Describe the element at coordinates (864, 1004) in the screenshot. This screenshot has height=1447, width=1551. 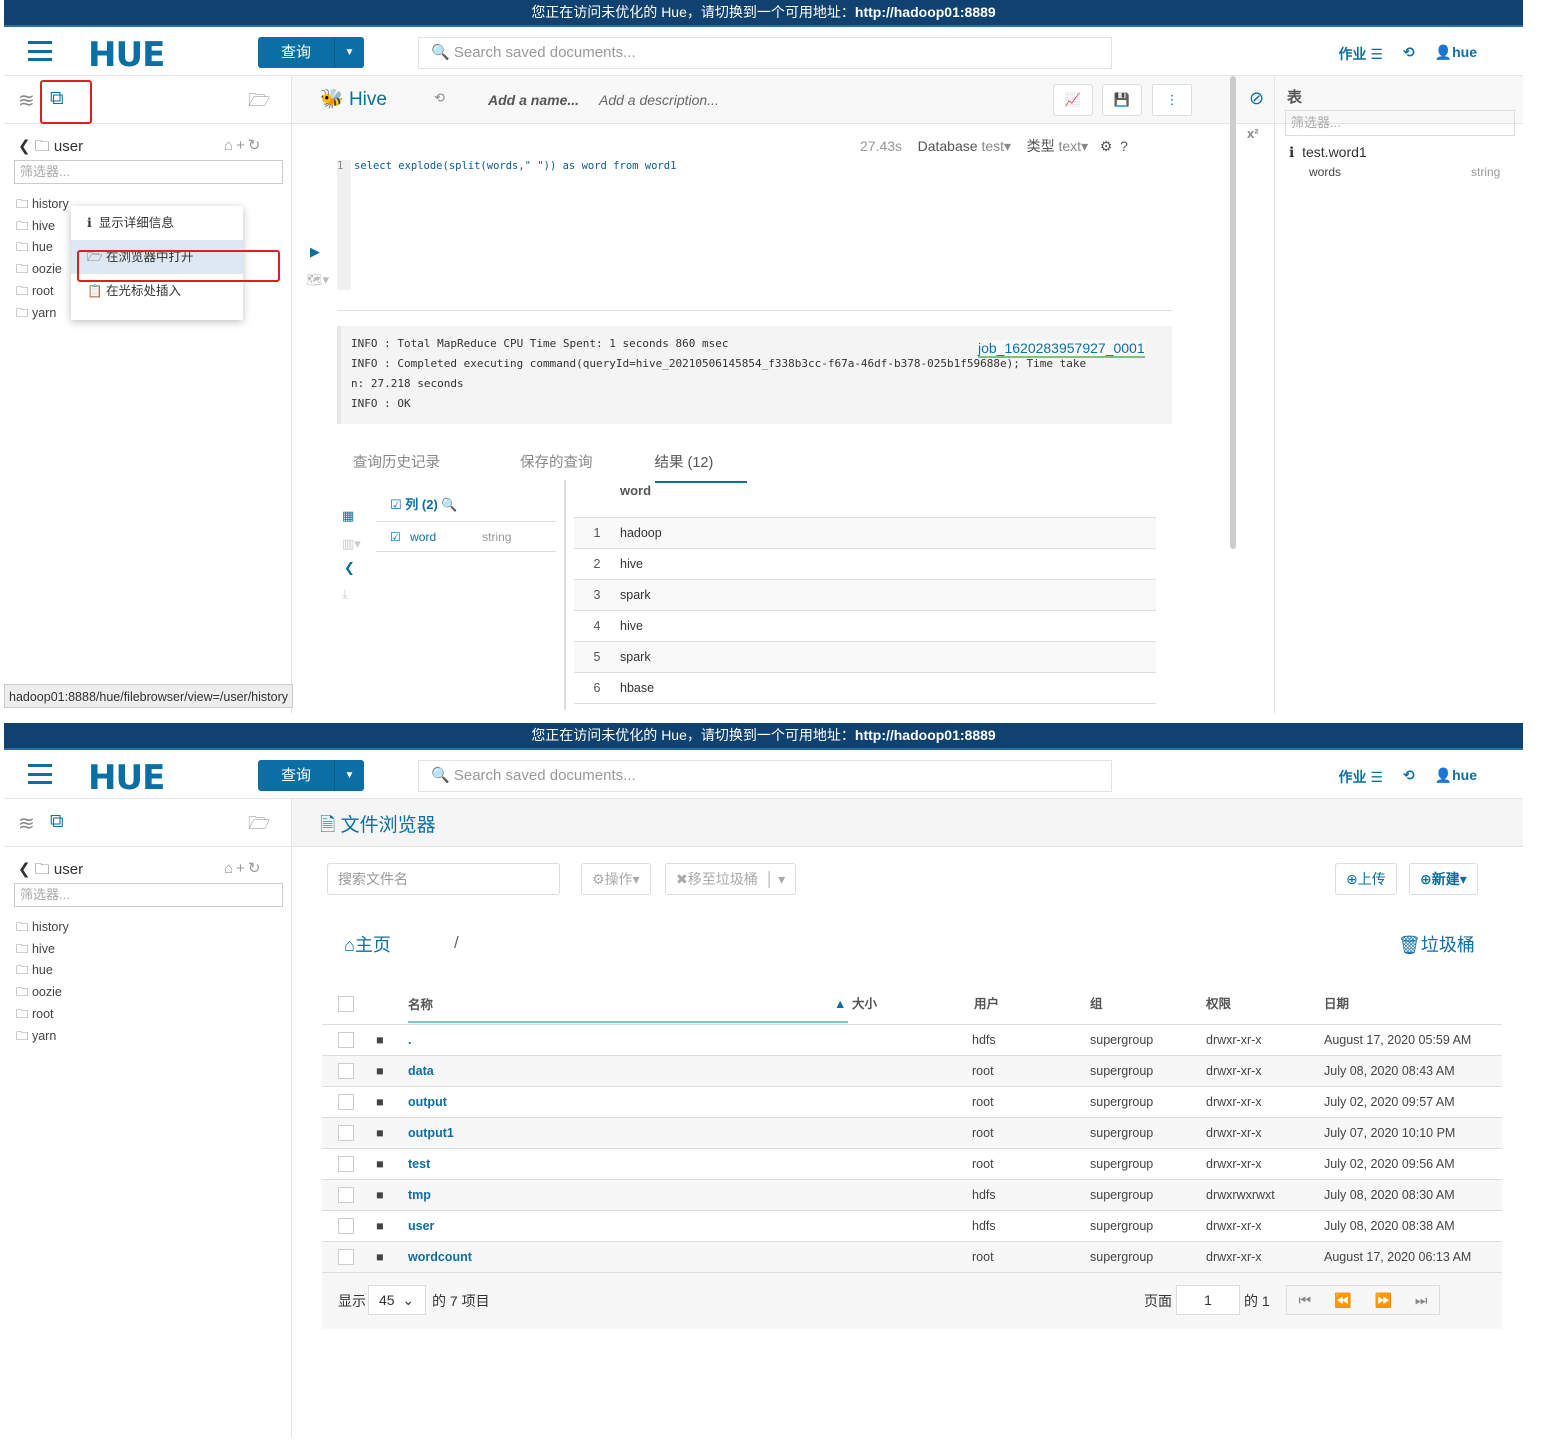
I see `column-header: 大小` at that location.